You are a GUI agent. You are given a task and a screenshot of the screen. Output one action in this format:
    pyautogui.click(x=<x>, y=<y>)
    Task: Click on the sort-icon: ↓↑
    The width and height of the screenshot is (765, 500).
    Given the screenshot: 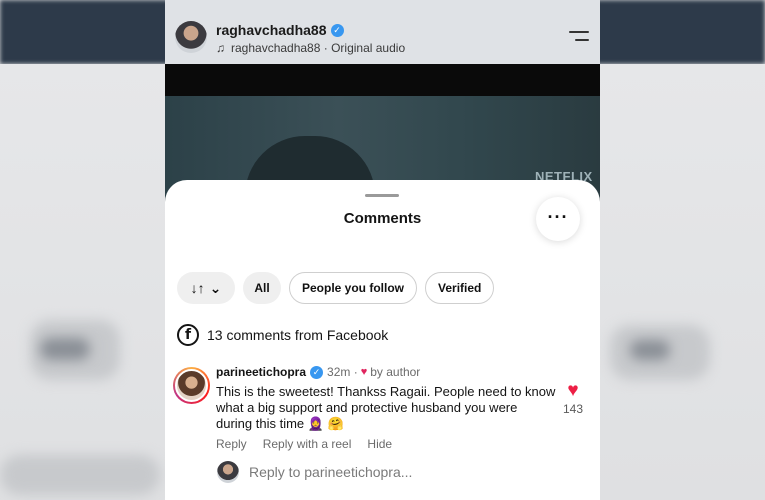 What is the action you would take?
    pyautogui.click(x=197, y=288)
    